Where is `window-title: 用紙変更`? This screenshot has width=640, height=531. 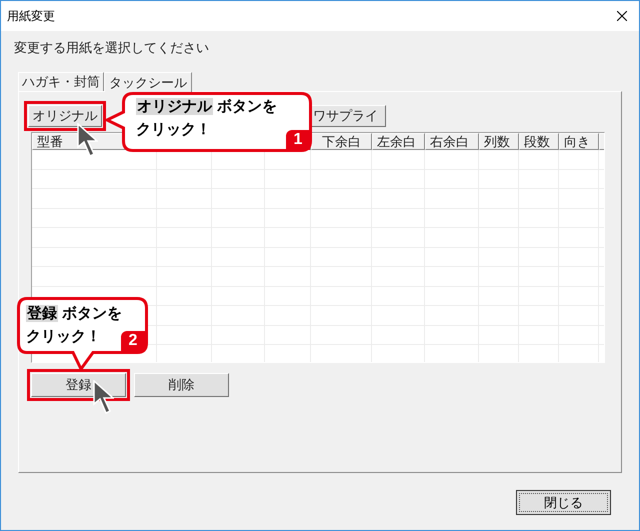
window-title: 用紙変更 is located at coordinates (31, 16).